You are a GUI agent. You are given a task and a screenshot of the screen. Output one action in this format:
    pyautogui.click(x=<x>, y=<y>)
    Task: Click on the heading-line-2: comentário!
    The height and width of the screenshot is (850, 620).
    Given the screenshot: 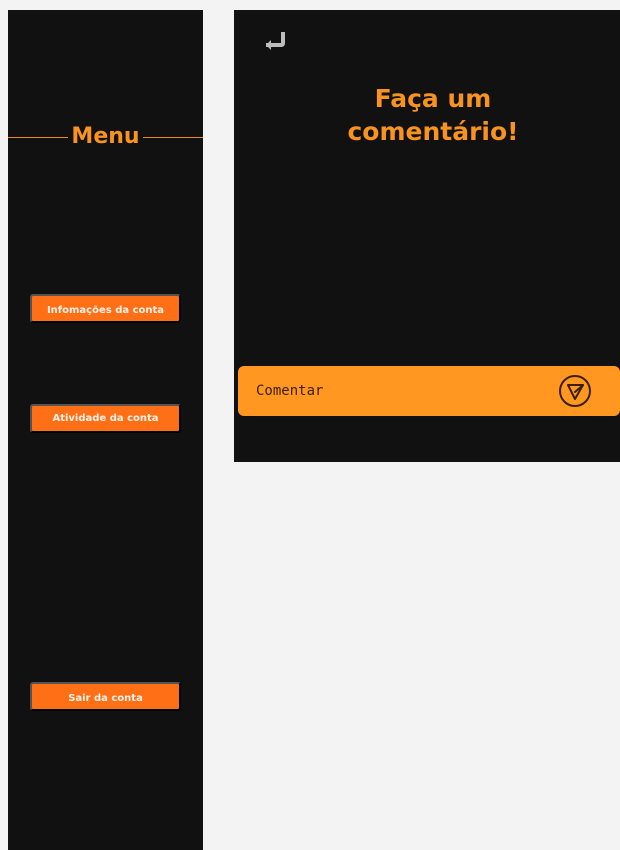 What is the action you would take?
    pyautogui.click(x=433, y=131)
    